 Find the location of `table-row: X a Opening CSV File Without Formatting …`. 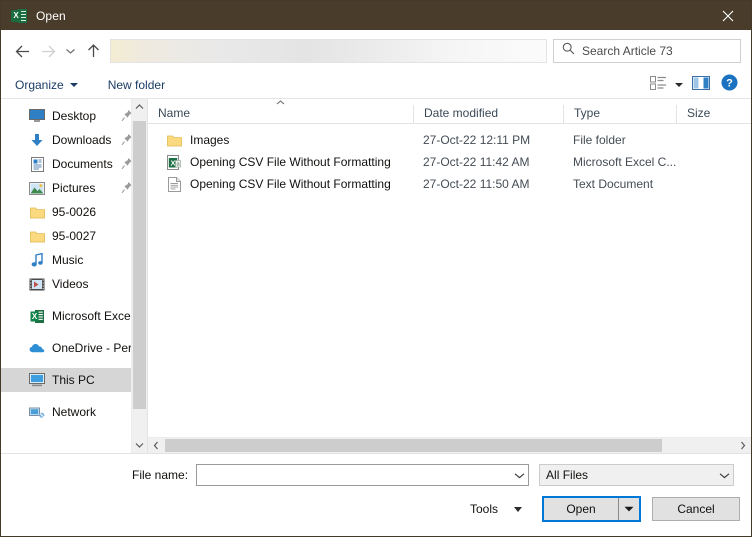

table-row: X a Opening CSV File Without Formatting … is located at coordinates (449, 162).